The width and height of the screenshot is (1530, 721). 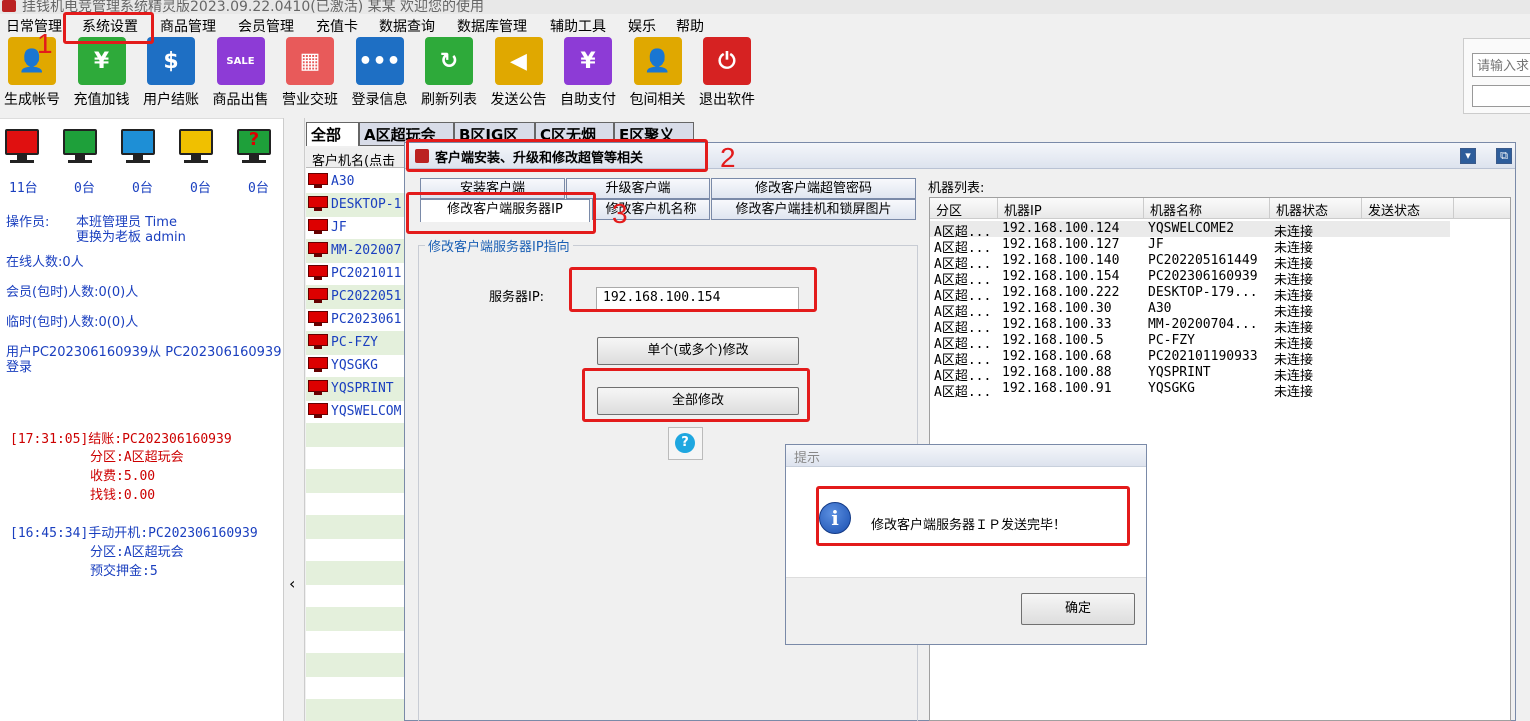 I want to click on machine-row: A区超... 192.168.100.154 PC202306160939 未连接, so click(x=1220, y=278).